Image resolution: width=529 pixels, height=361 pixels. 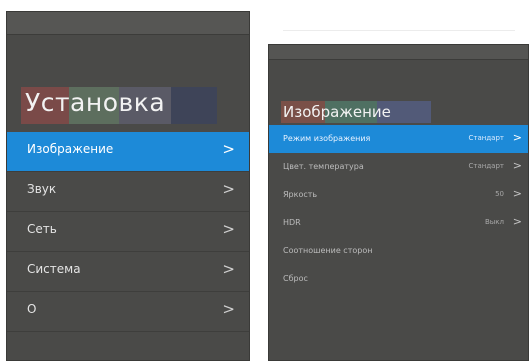 I want to click on menu-item-color-temperature: Цвет. температура Стандарт >, so click(x=398, y=167).